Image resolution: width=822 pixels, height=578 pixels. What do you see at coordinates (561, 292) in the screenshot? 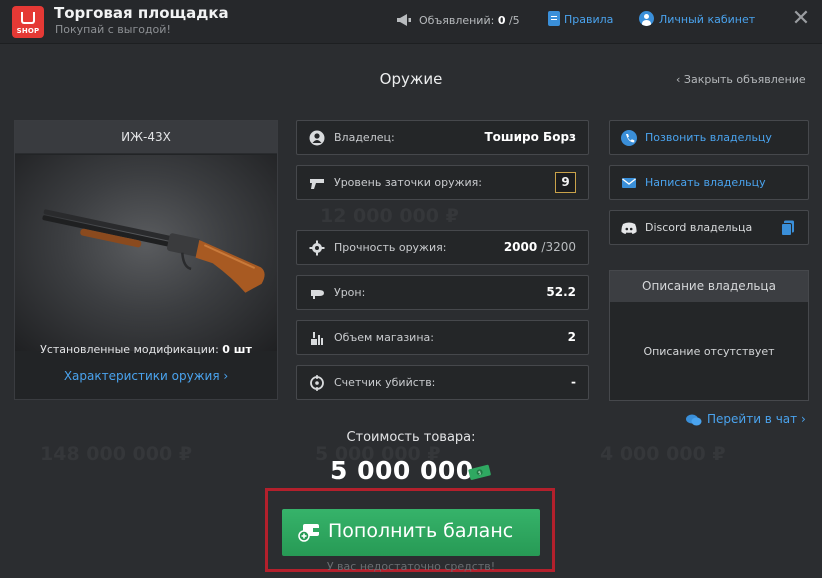
I see `damage-value: 52.2` at bounding box center [561, 292].